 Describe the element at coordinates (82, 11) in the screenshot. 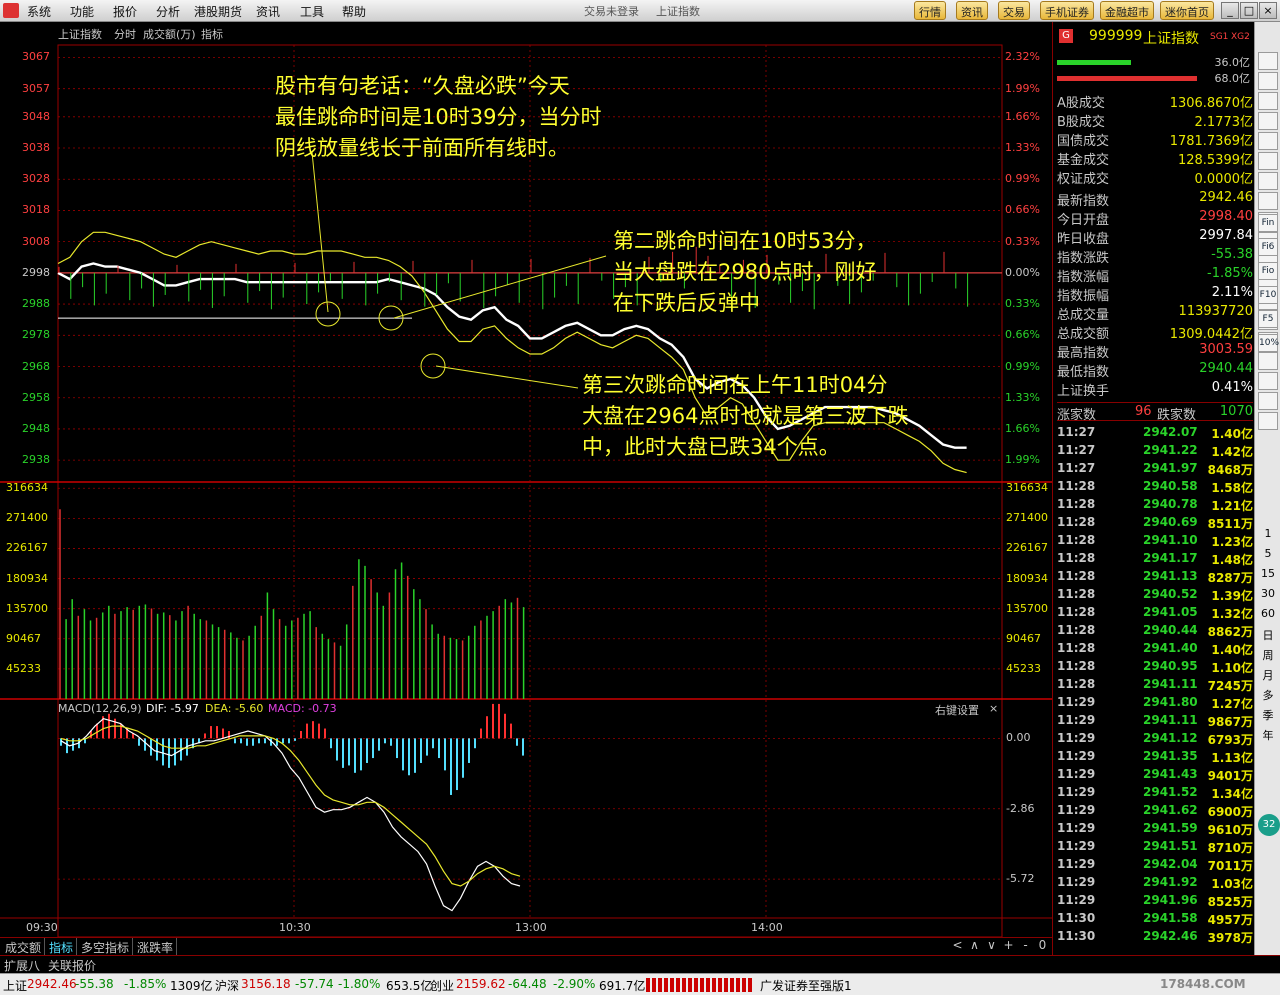

I see `menu-function: 功能` at that location.